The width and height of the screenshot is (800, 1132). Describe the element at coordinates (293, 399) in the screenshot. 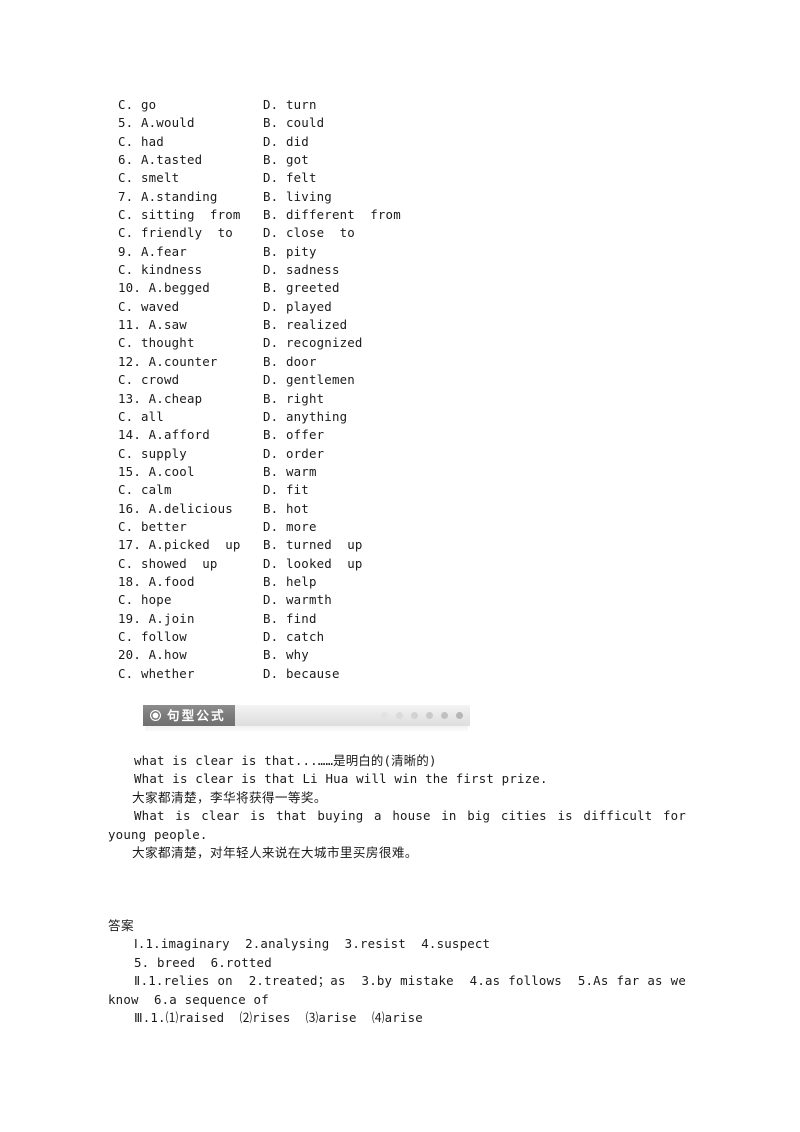

I see `mcq-option-right: B. right` at that location.